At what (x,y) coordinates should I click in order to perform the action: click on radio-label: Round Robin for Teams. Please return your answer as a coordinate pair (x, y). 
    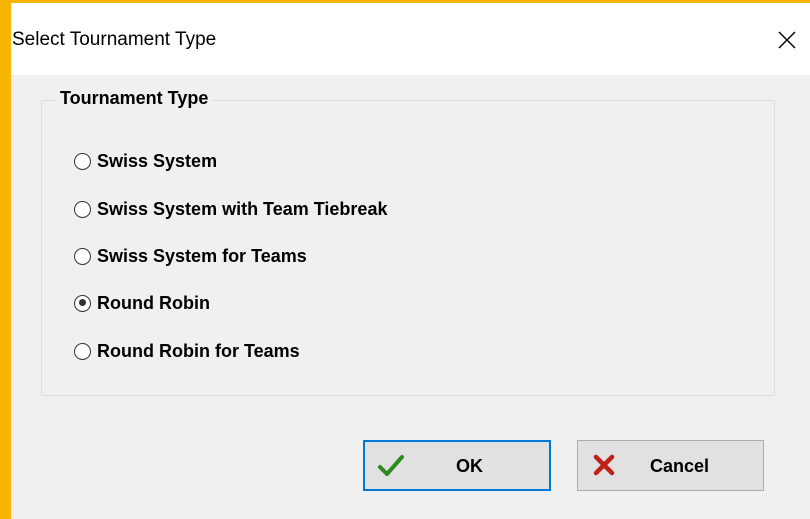
    Looking at the image, I should click on (198, 350).